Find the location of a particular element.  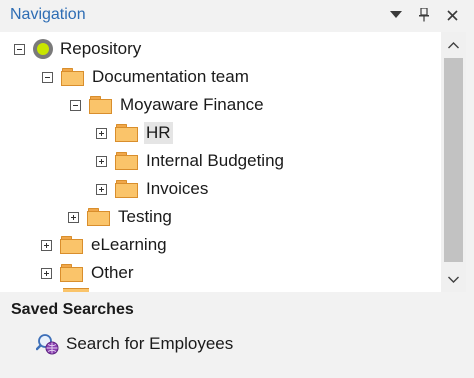

tree-node-testing: Testing is located at coordinates (121, 217).